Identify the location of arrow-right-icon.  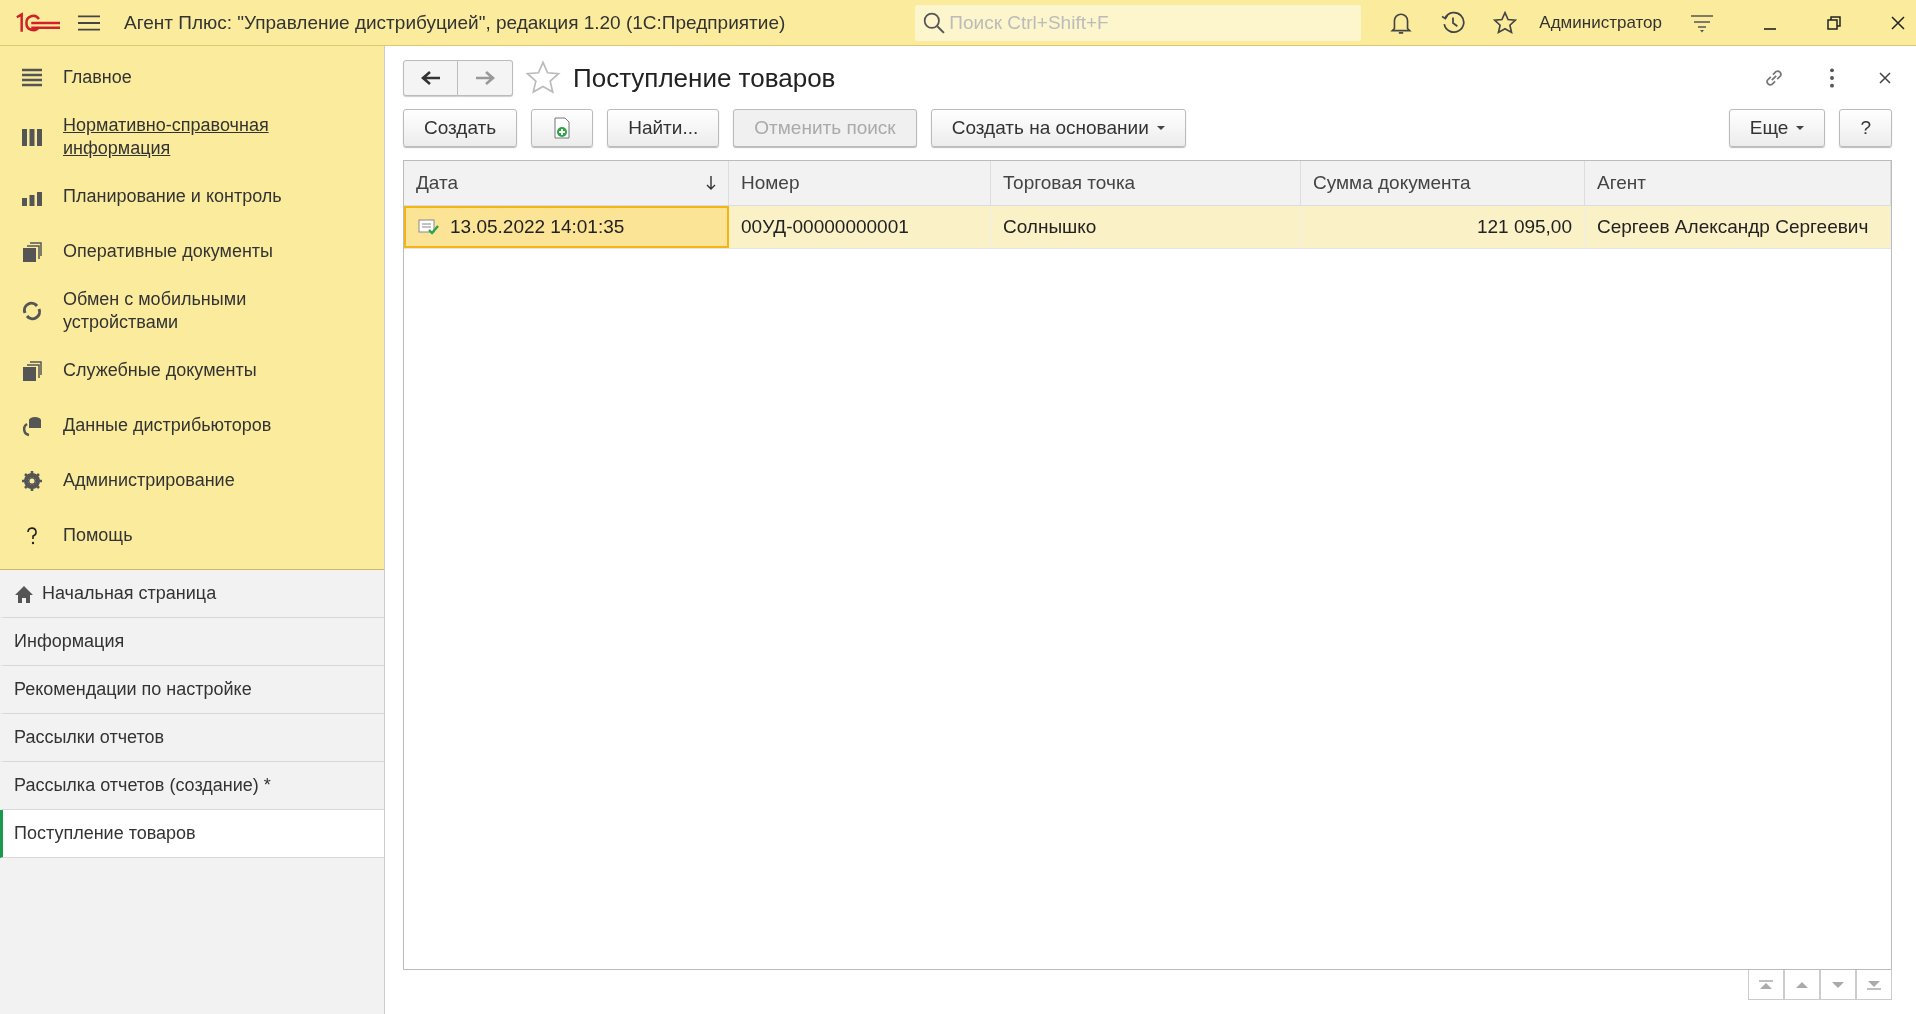
(485, 78).